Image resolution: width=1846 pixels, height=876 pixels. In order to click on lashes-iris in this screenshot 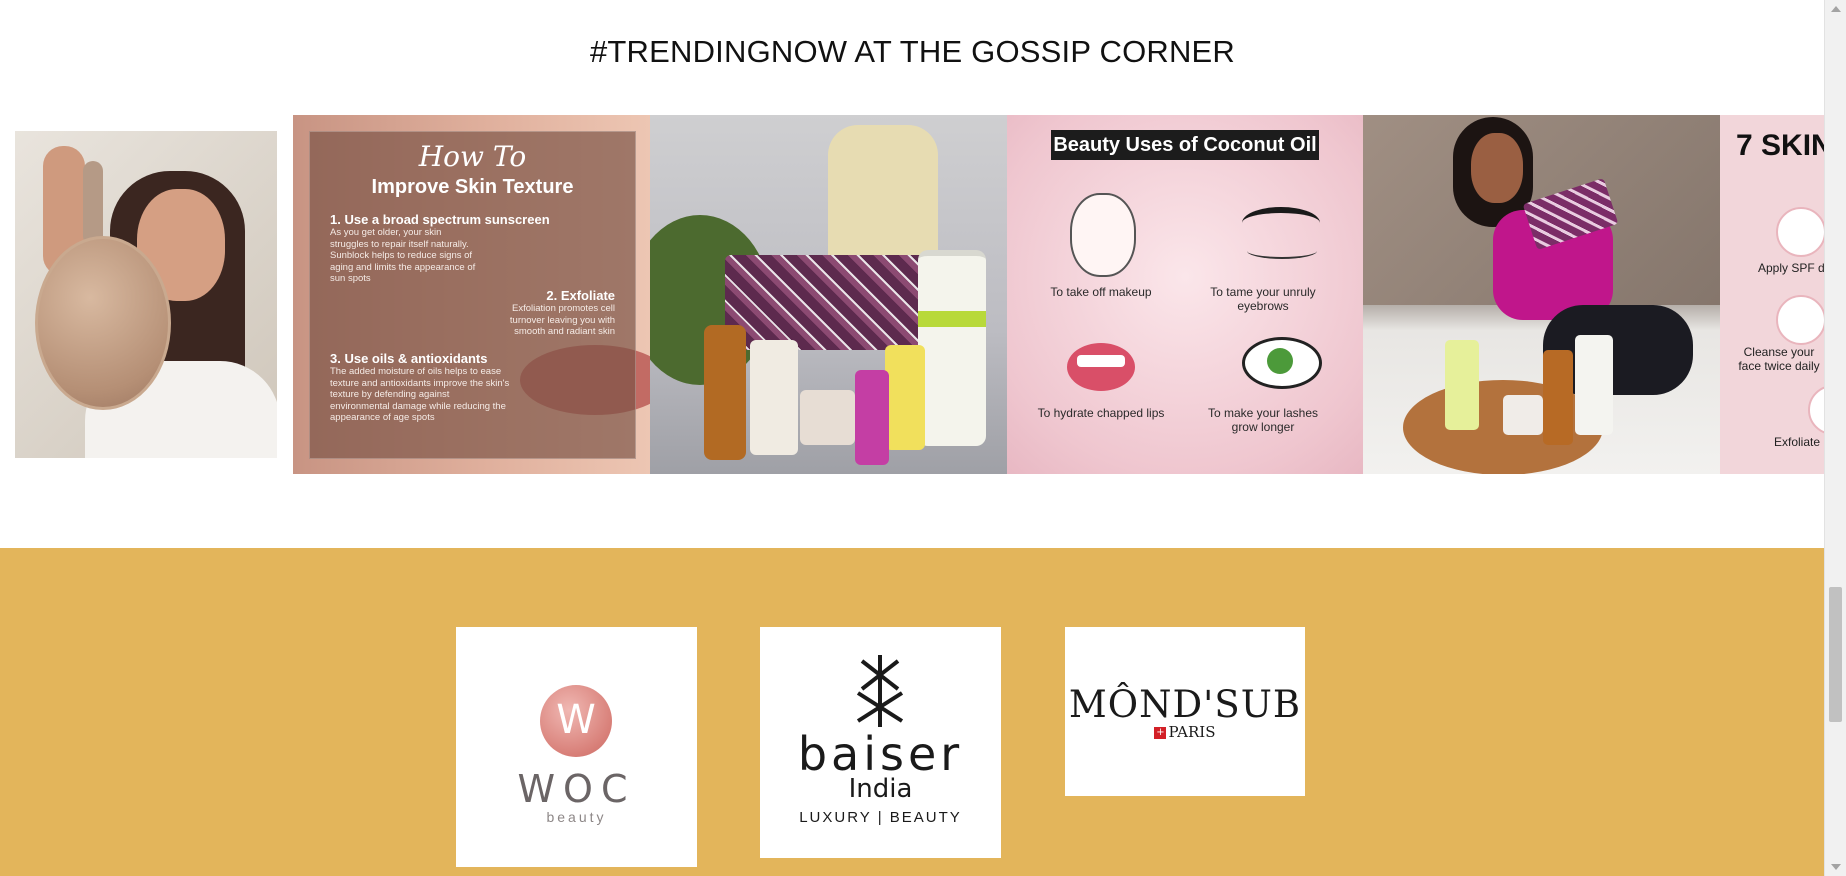, I will do `click(1280, 361)`.